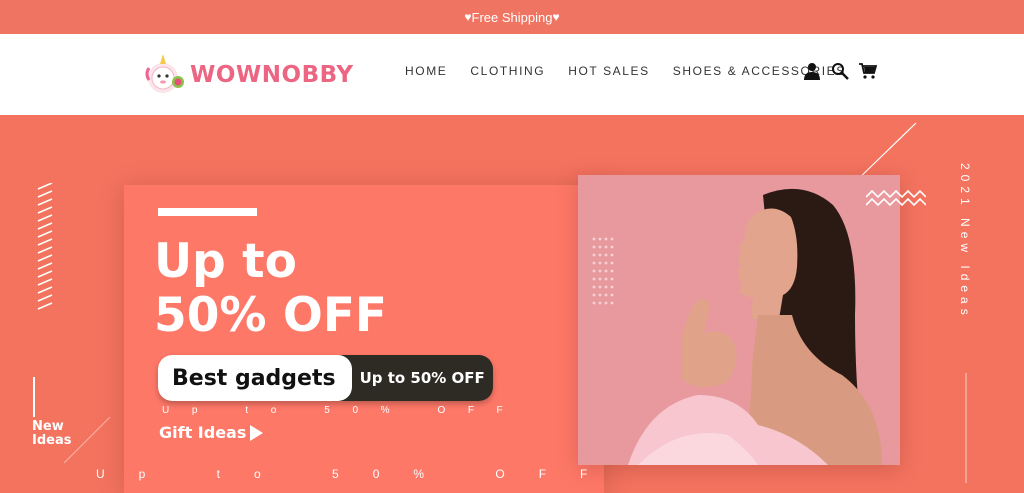 This screenshot has width=1024, height=493. I want to click on headline: Up to 50% OFF, so click(270, 289).